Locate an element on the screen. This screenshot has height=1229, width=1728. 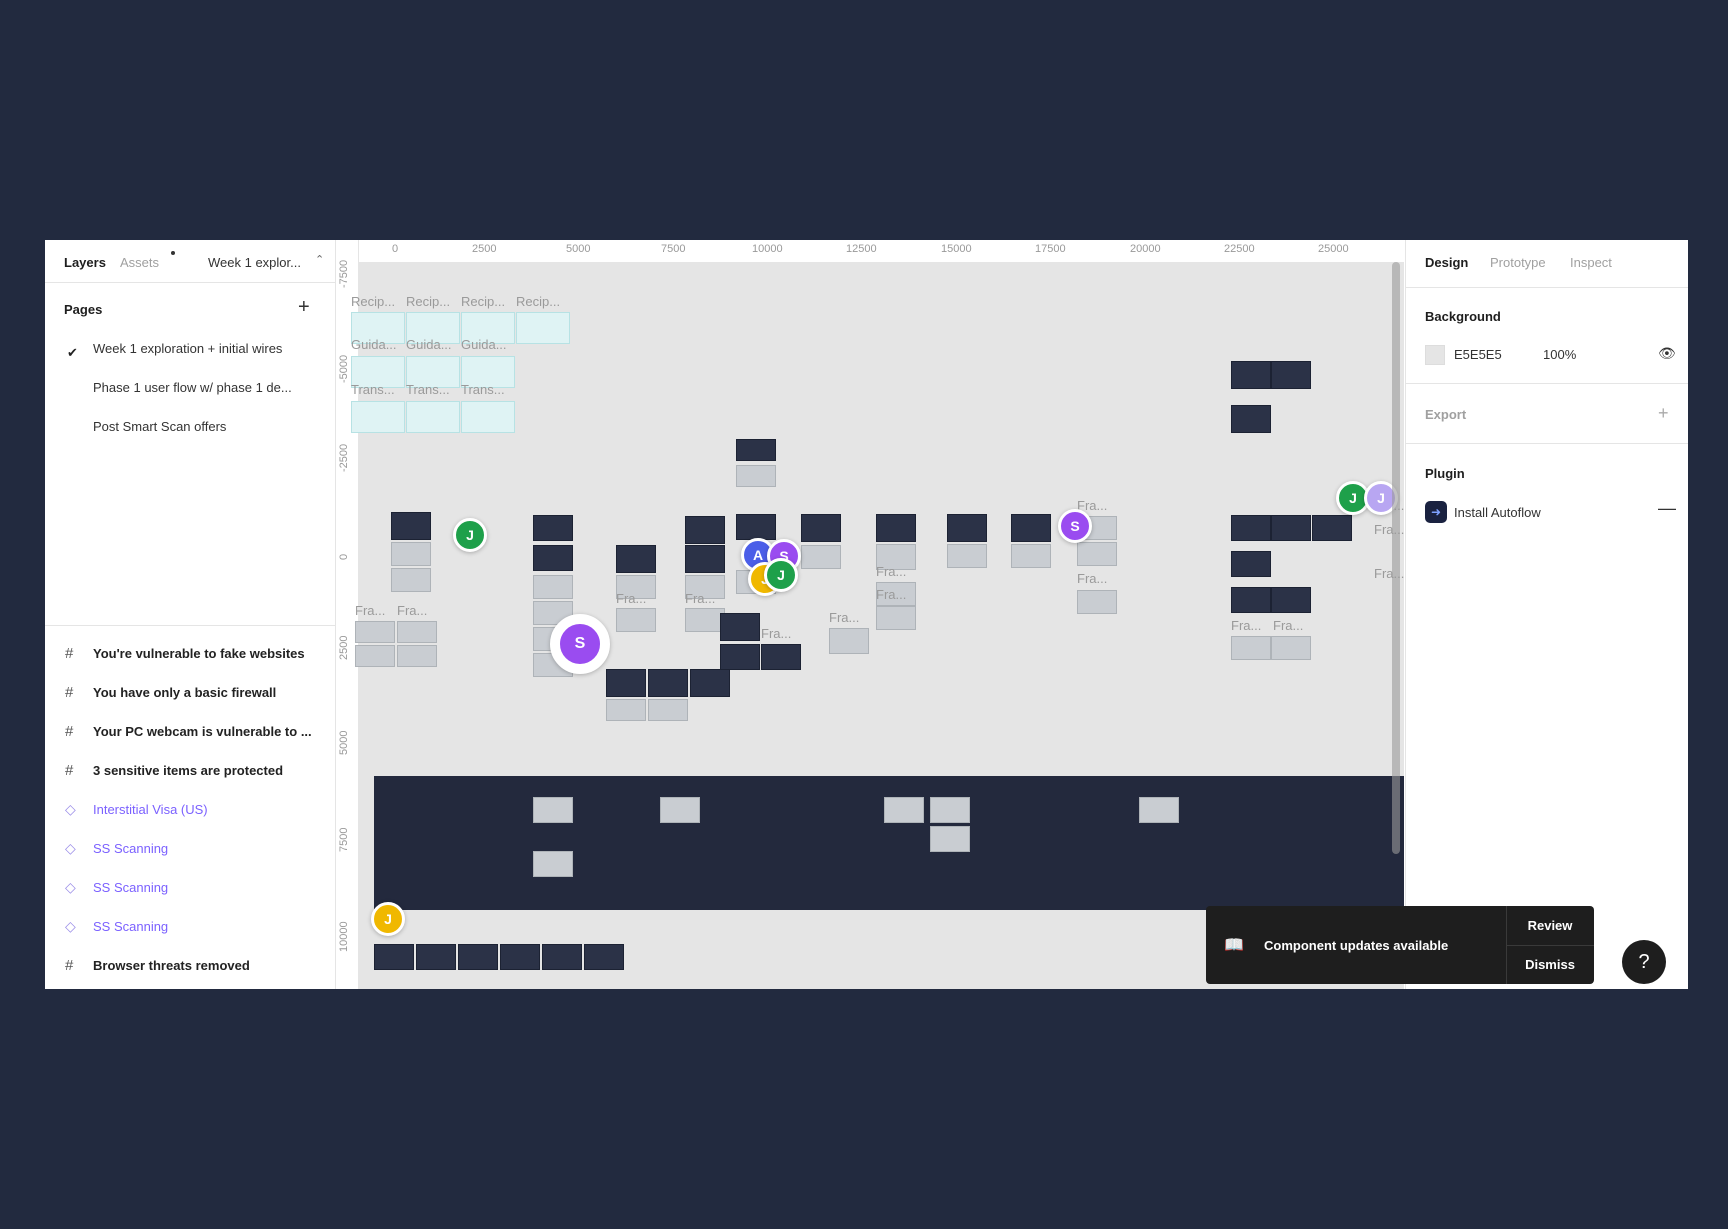
layer-item: # Browser threats removed is located at coordinates (190, 966).